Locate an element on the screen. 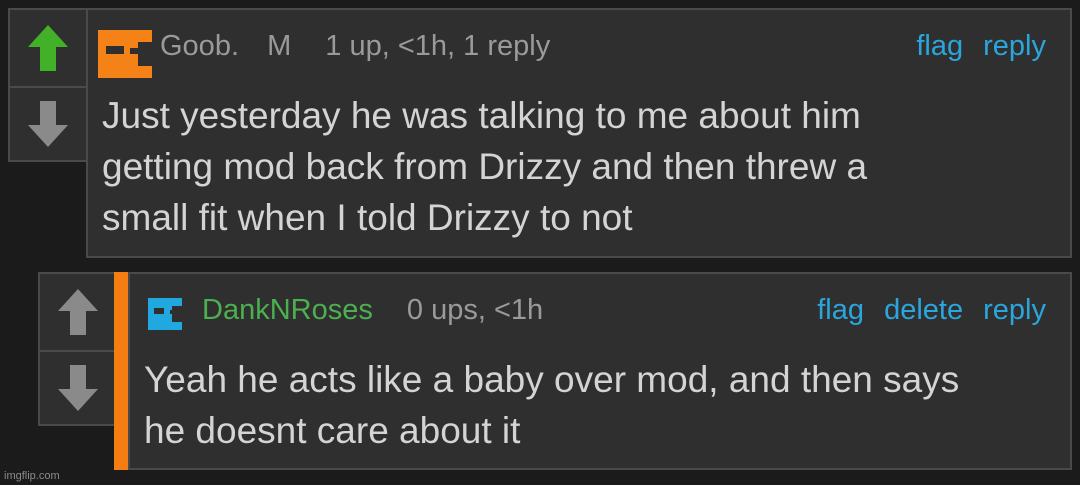 Image resolution: width=1080 pixels, height=485 pixels. comment-meta: Goob. M 1 up, <1h, 1 reply is located at coordinates (355, 46).